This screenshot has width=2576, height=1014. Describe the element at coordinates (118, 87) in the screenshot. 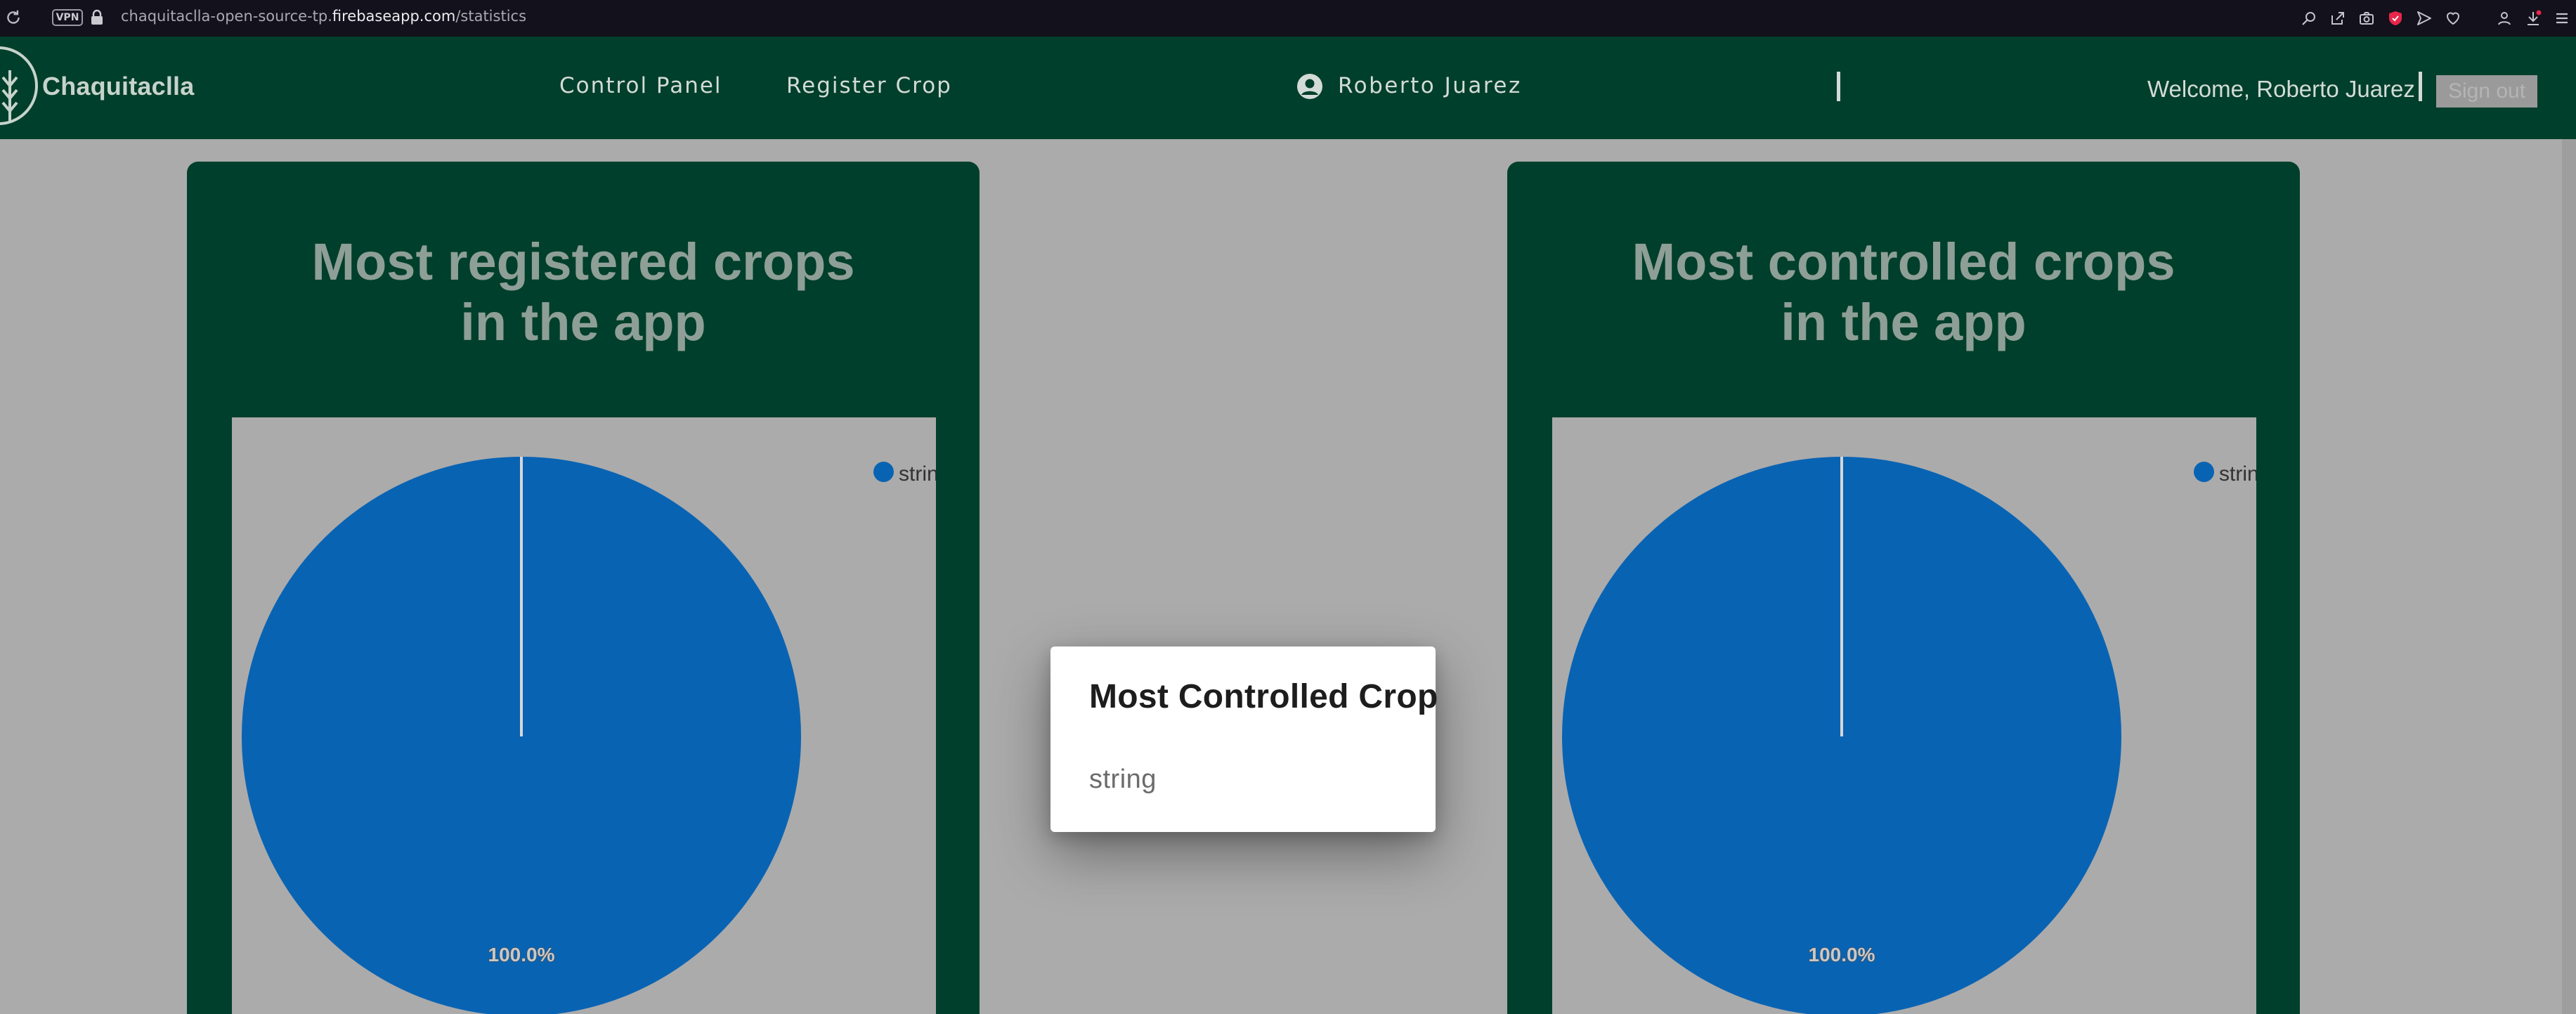

I see `brand-name: Chaquitaclla` at that location.